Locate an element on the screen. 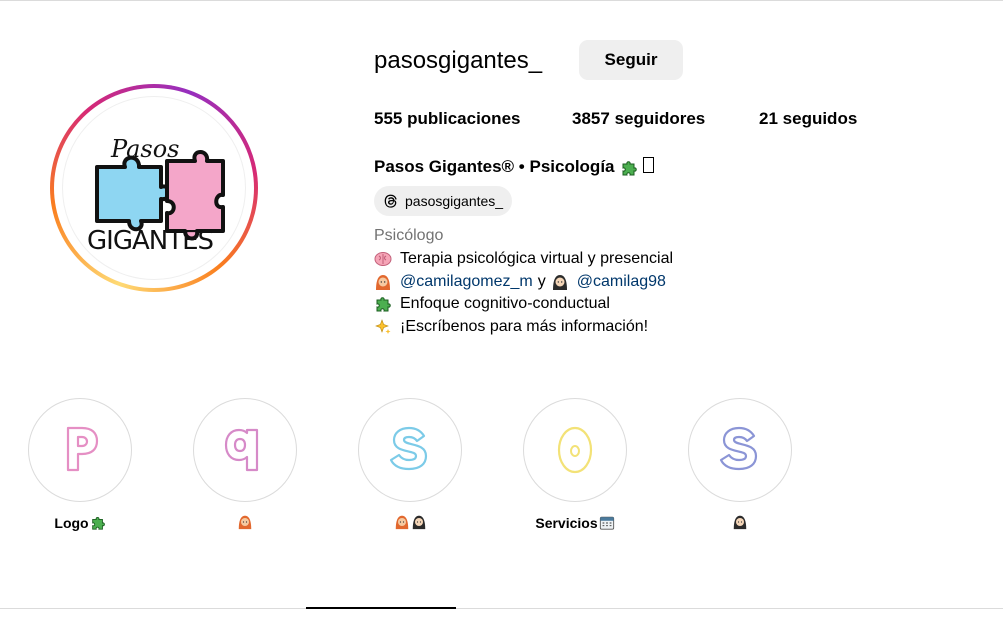  following-stat: 21 seguidos is located at coordinates (808, 119).